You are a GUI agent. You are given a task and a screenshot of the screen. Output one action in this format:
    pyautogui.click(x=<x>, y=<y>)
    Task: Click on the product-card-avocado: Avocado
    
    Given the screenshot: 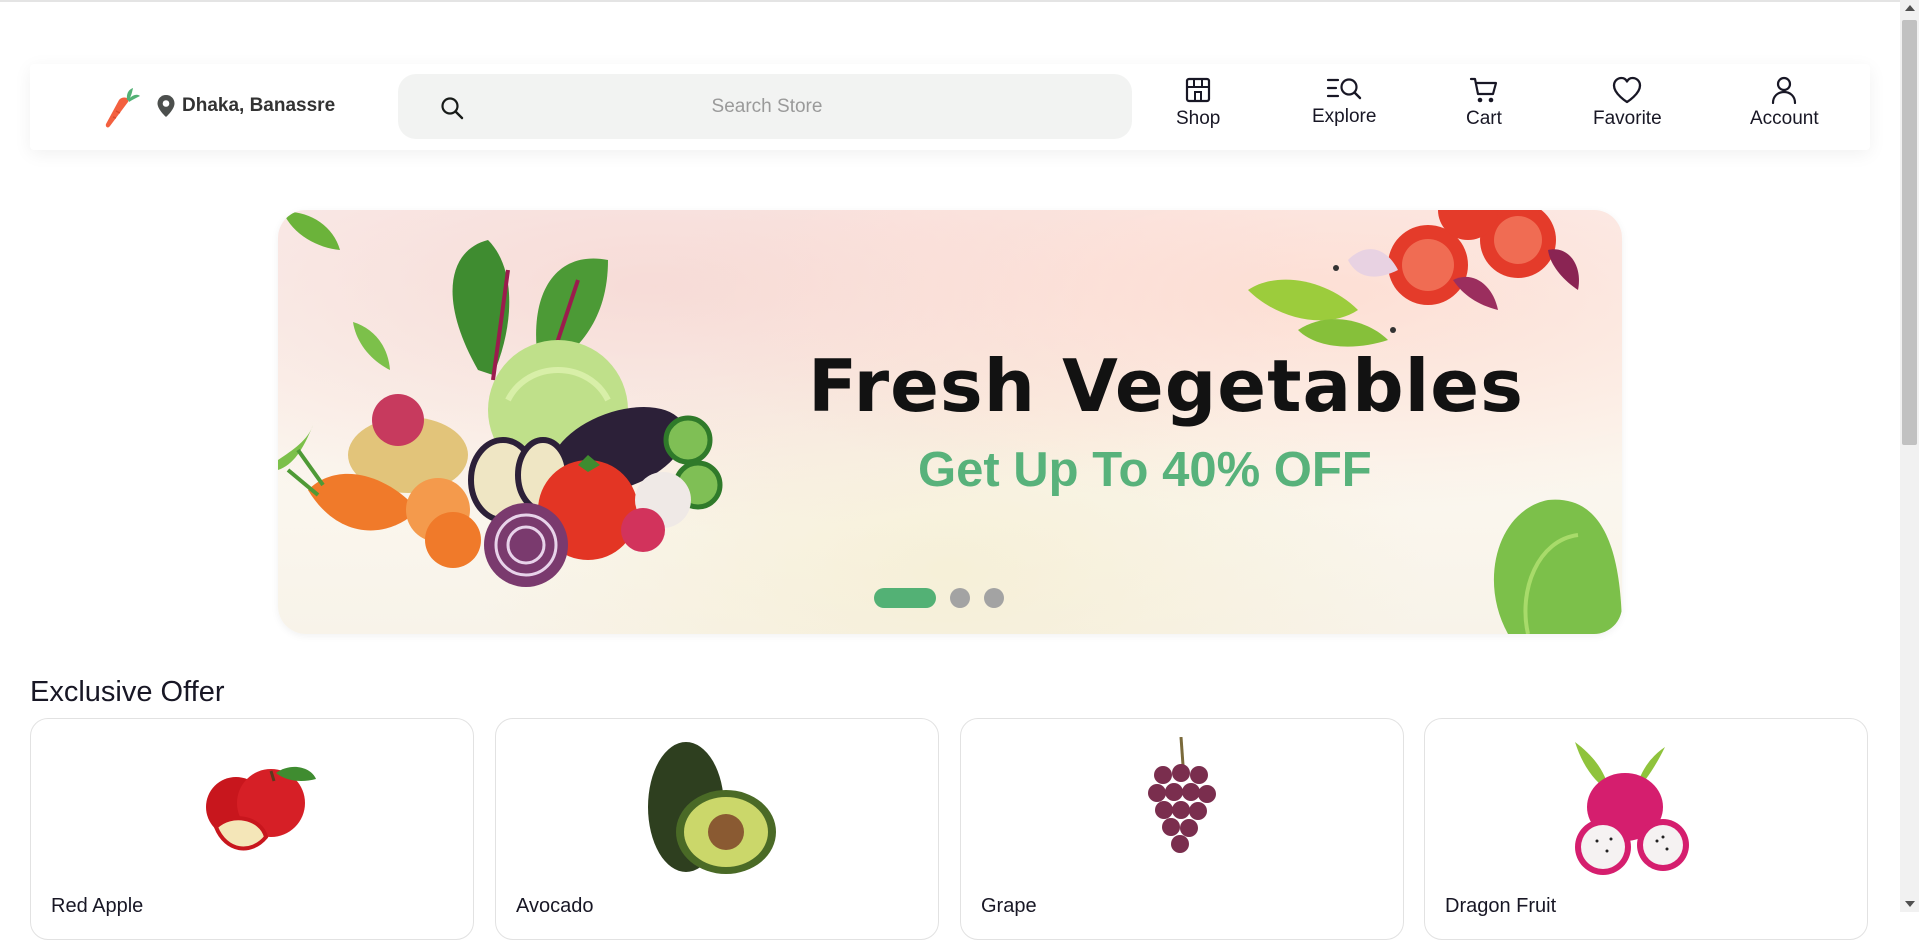 What is the action you would take?
    pyautogui.click(x=717, y=829)
    